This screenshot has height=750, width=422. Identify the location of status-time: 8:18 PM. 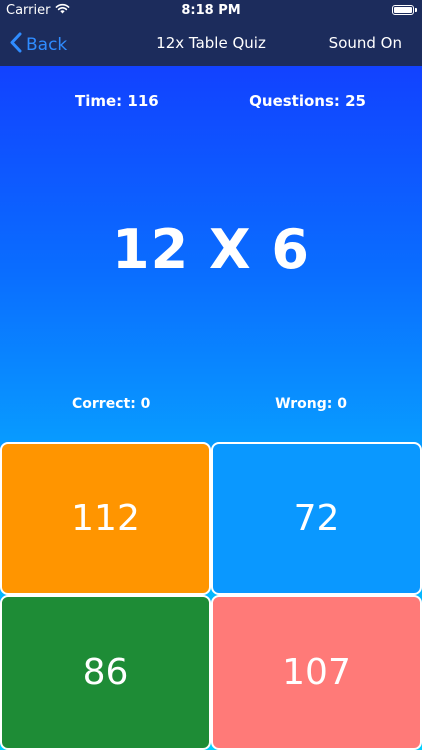
(211, 10).